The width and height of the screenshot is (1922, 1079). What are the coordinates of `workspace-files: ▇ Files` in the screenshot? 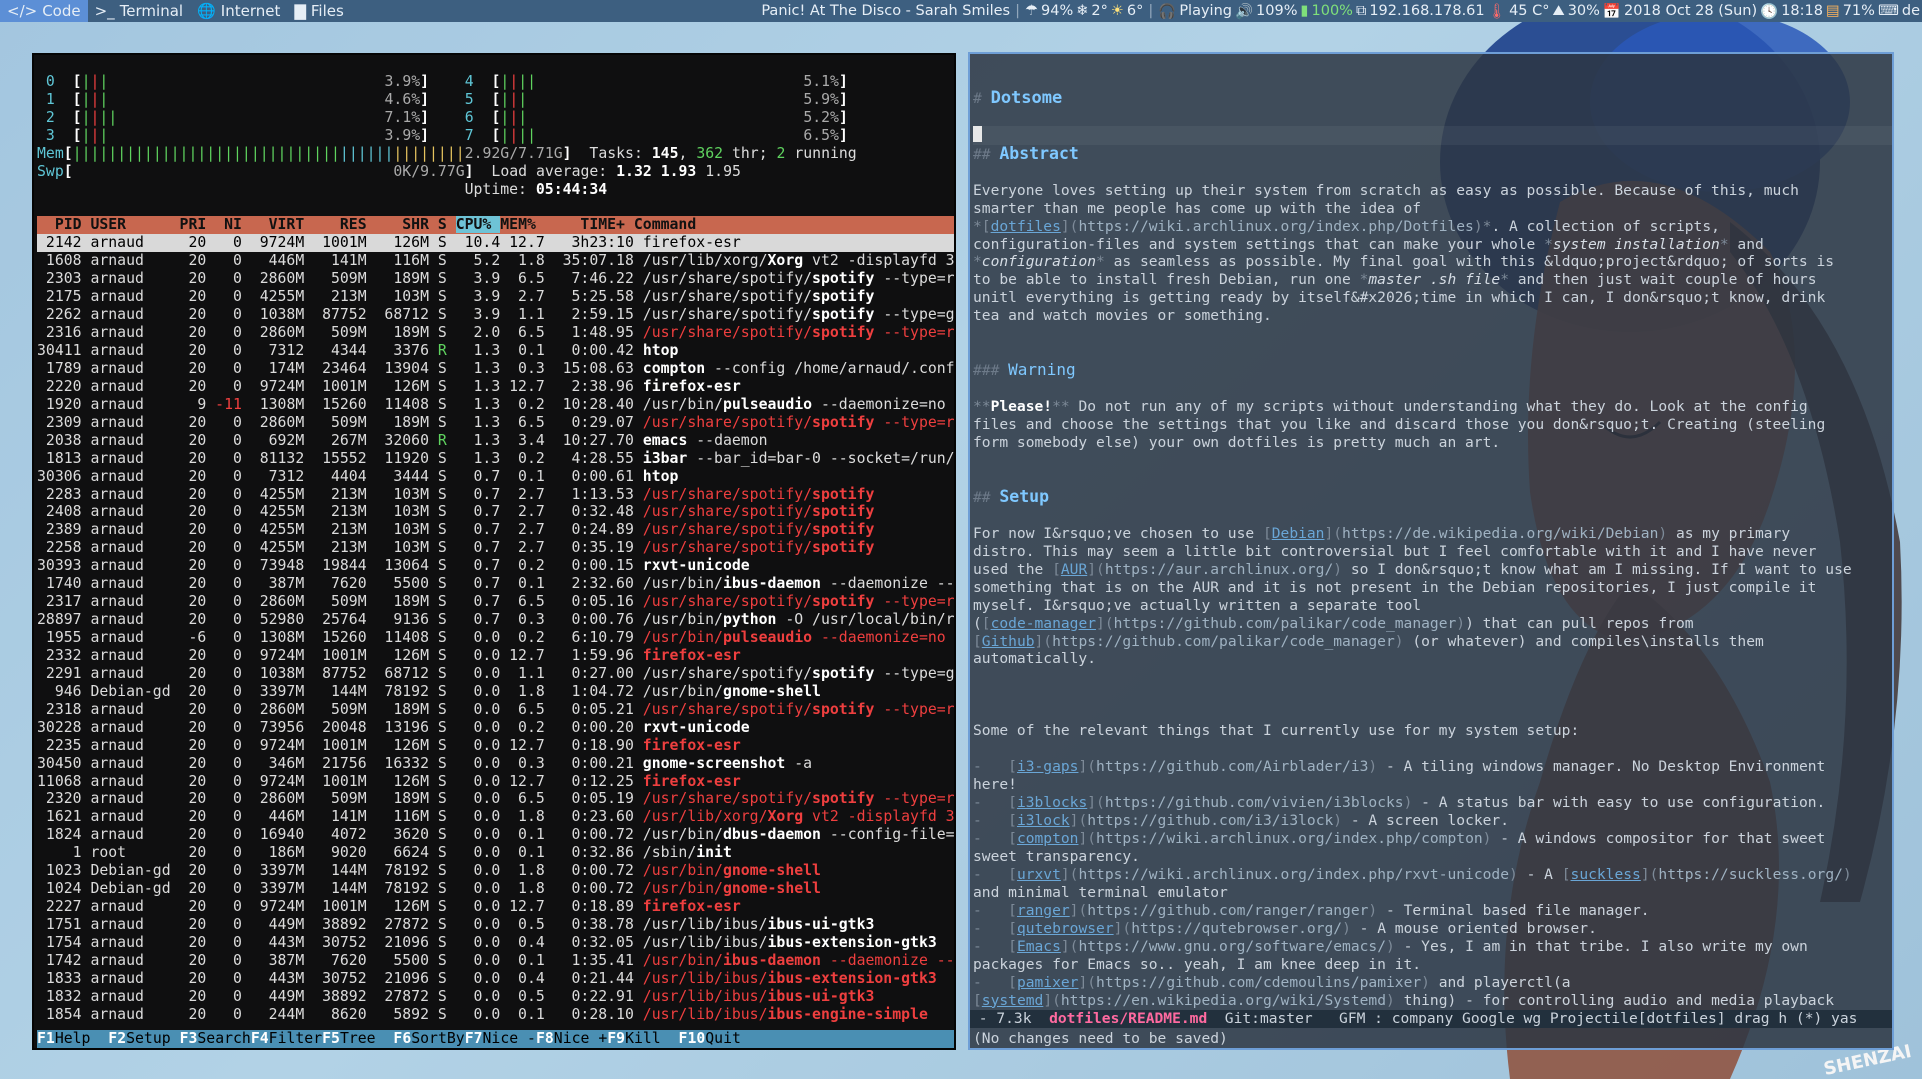 It's located at (318, 11).